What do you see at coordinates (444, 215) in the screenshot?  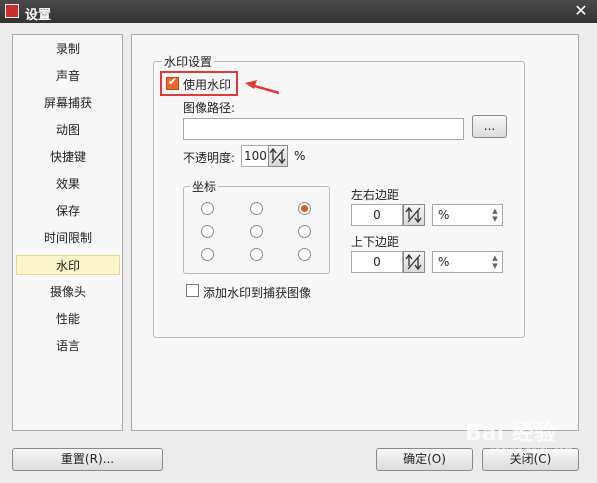 I see `horizontal-unit-value: %` at bounding box center [444, 215].